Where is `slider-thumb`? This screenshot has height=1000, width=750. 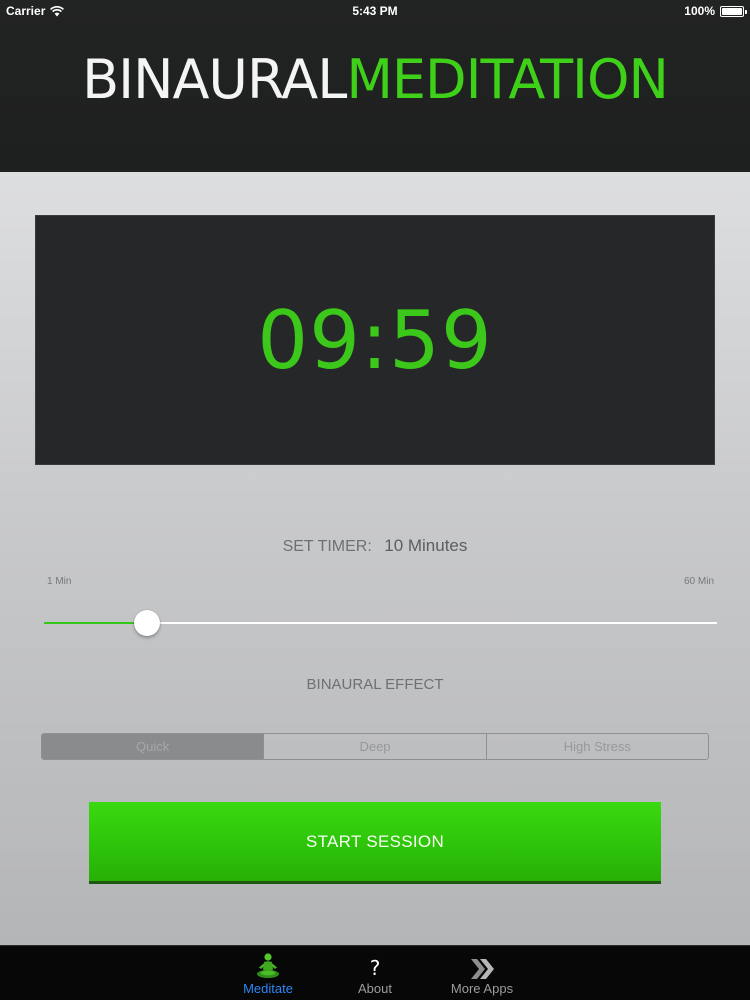
slider-thumb is located at coordinates (146, 623).